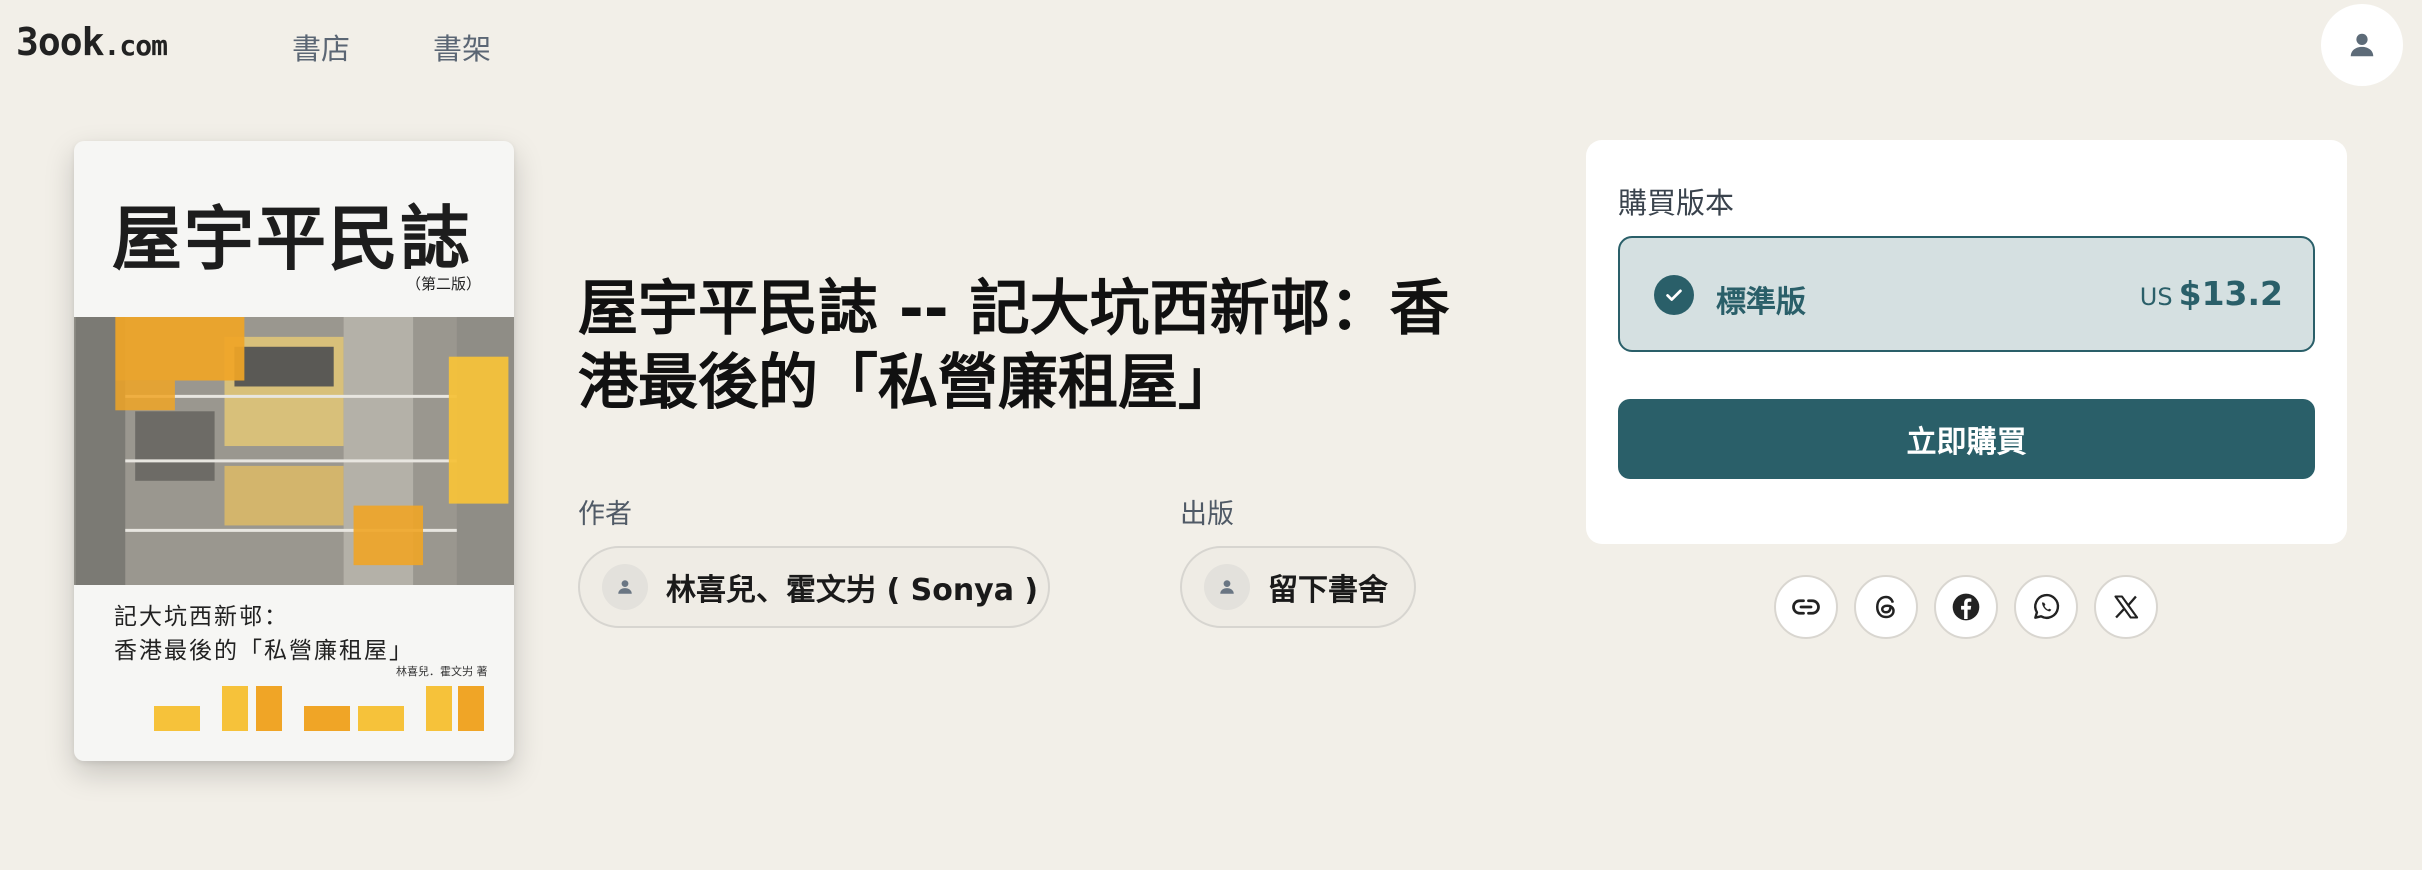 The image size is (2422, 870). What do you see at coordinates (292, 239) in the screenshot?
I see `cover-title: 屋宇平民誌` at bounding box center [292, 239].